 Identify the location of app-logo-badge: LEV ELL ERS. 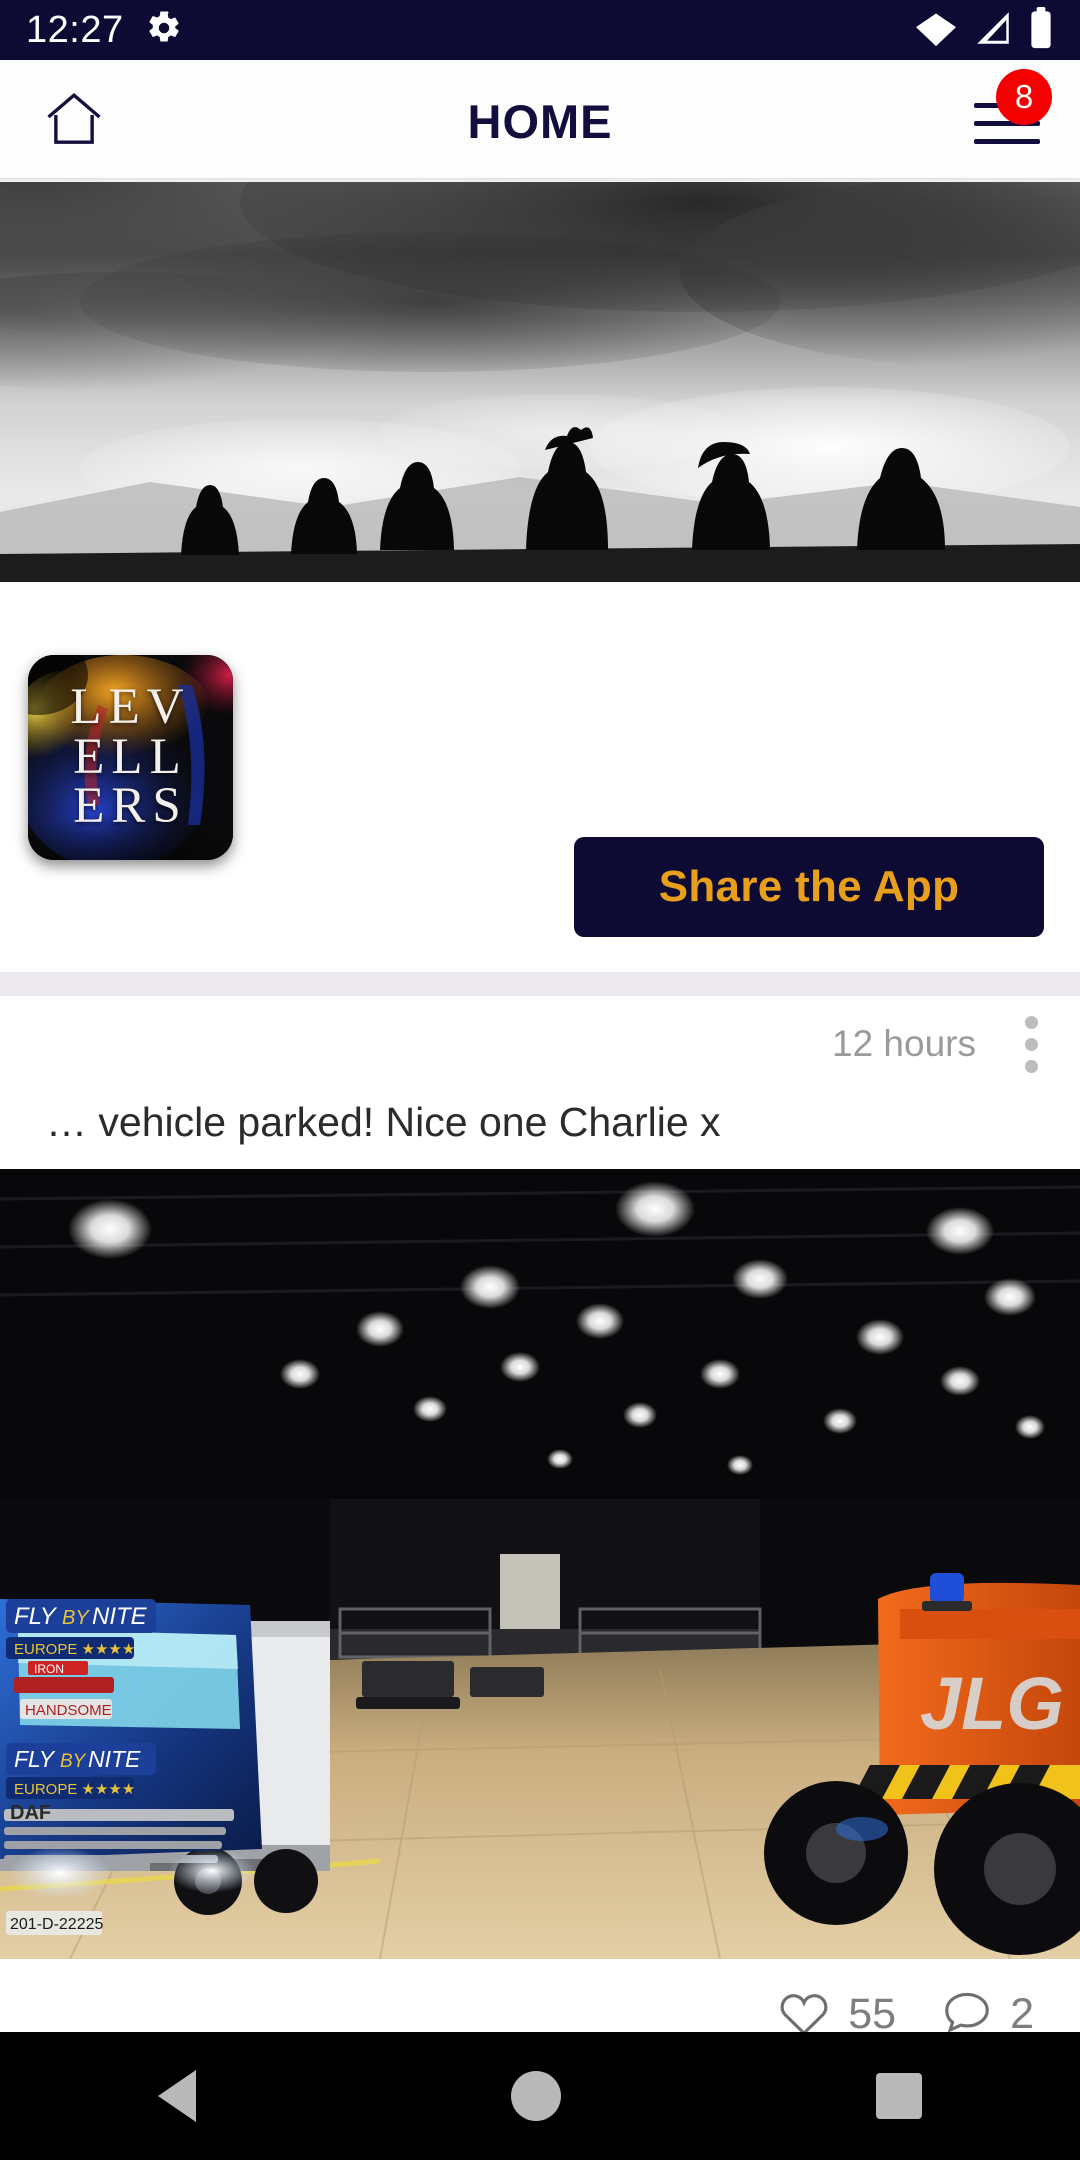
(130, 757).